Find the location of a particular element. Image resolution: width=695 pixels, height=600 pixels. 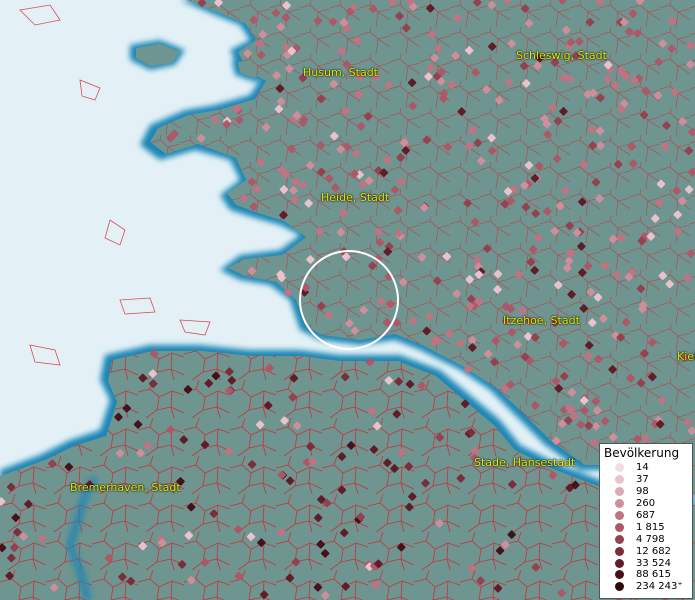

legend-value: 687 is located at coordinates (646, 515).